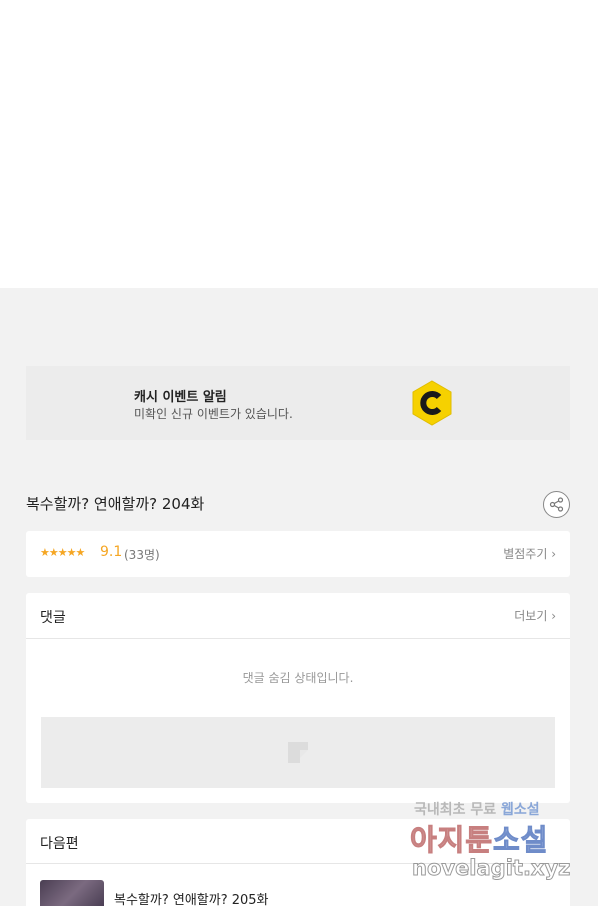 The height and width of the screenshot is (906, 598). What do you see at coordinates (115, 504) in the screenshot?
I see `episode-title: 복수할까? 연애할까? 204화` at bounding box center [115, 504].